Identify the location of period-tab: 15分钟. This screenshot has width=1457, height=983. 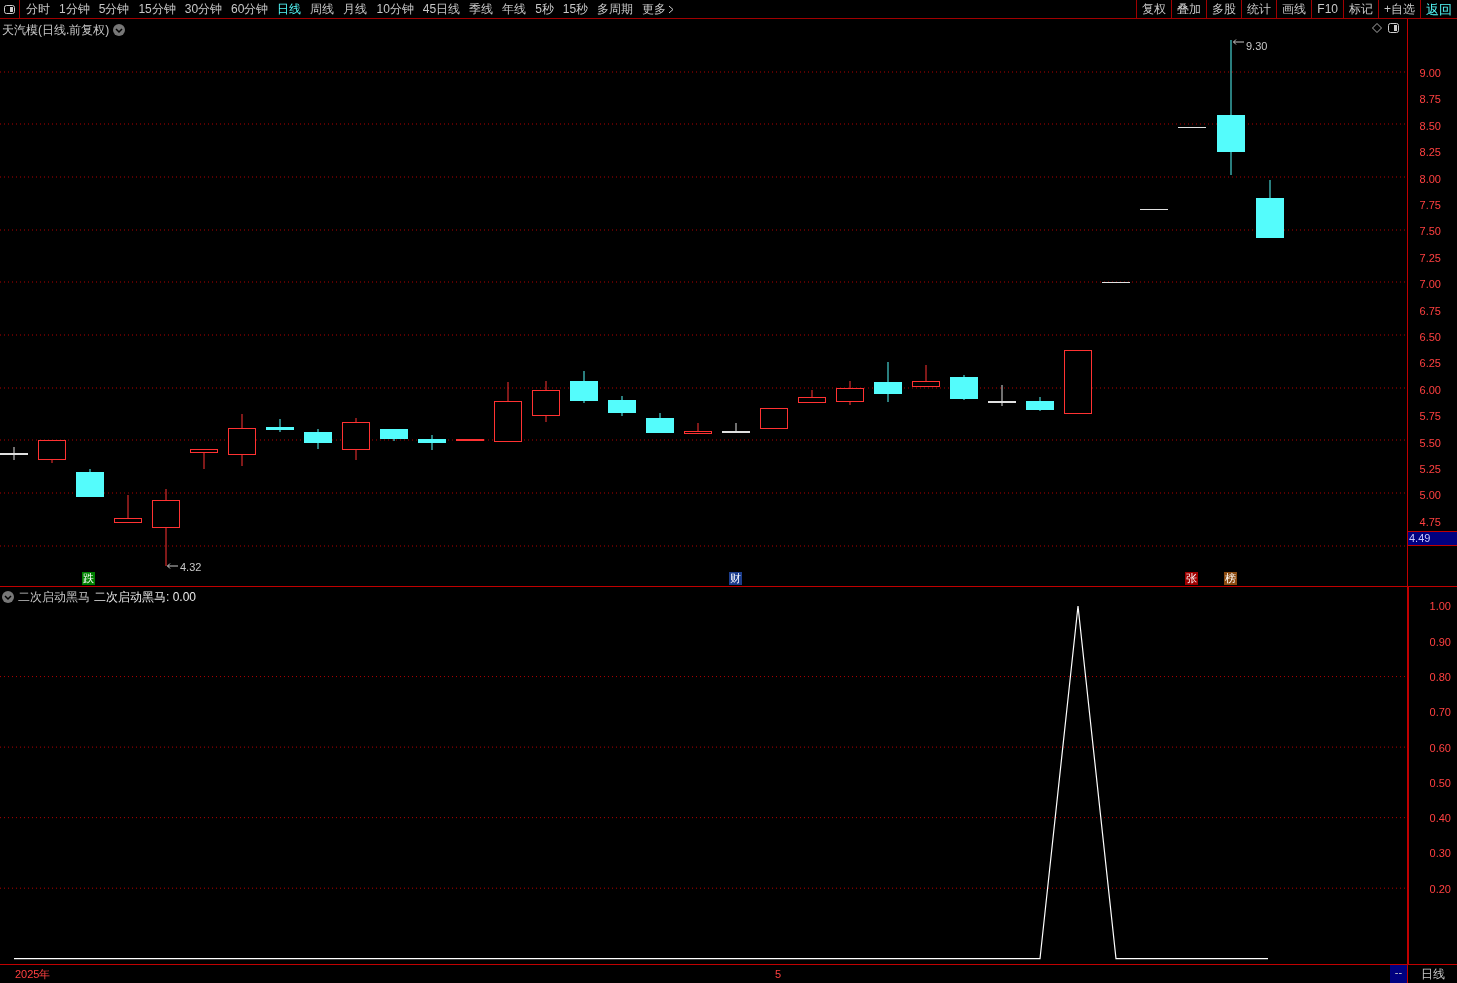
(157, 9).